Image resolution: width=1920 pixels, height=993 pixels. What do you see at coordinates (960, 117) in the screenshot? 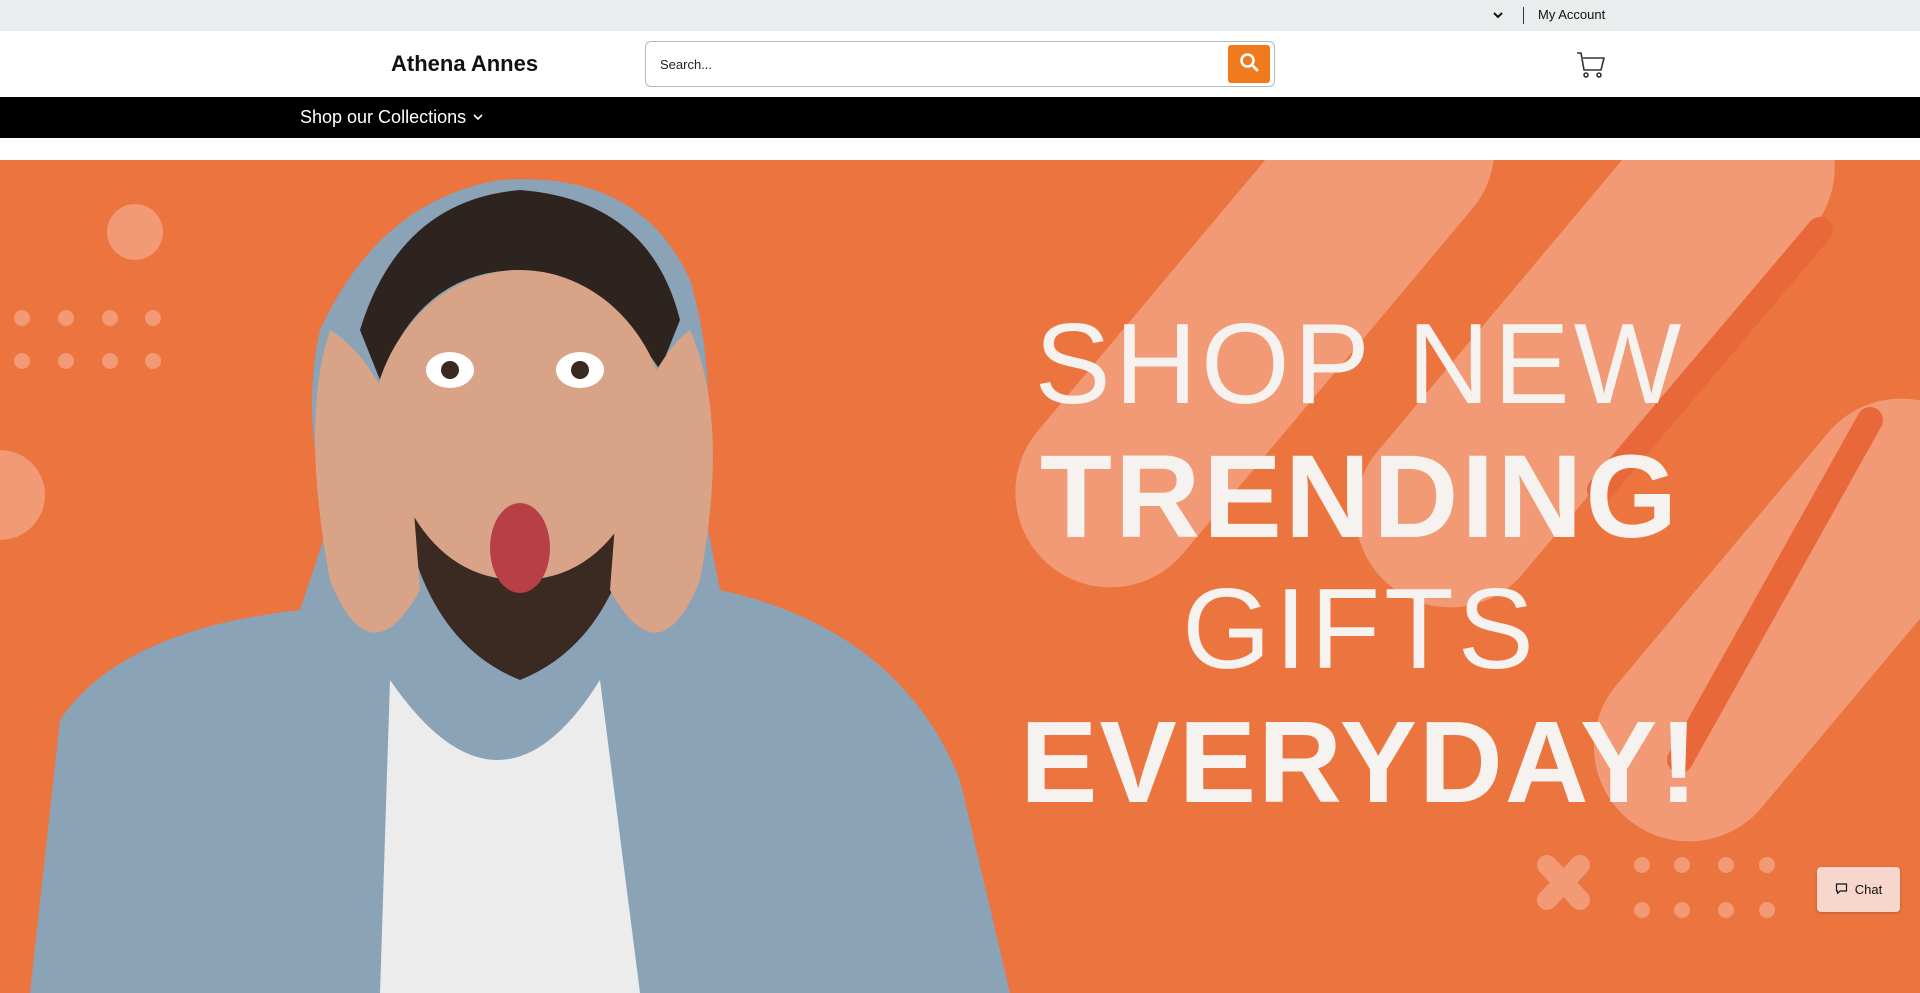
I see `main-navbar: Shop our Collections` at bounding box center [960, 117].